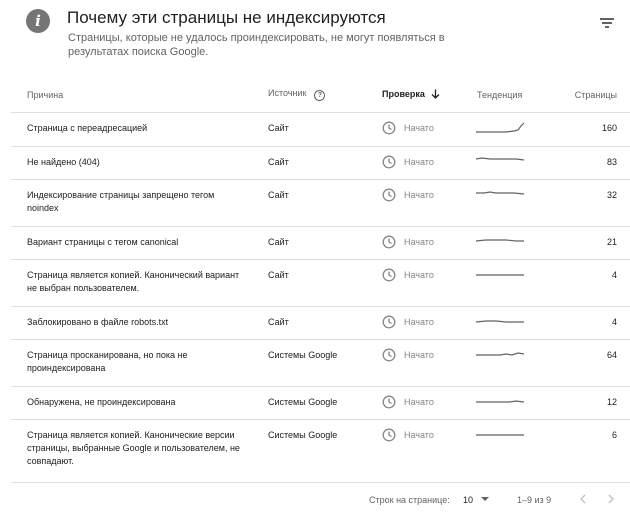 The height and width of the screenshot is (512, 630). Describe the element at coordinates (411, 94) in the screenshot. I see `column-header-check: Проверка` at that location.